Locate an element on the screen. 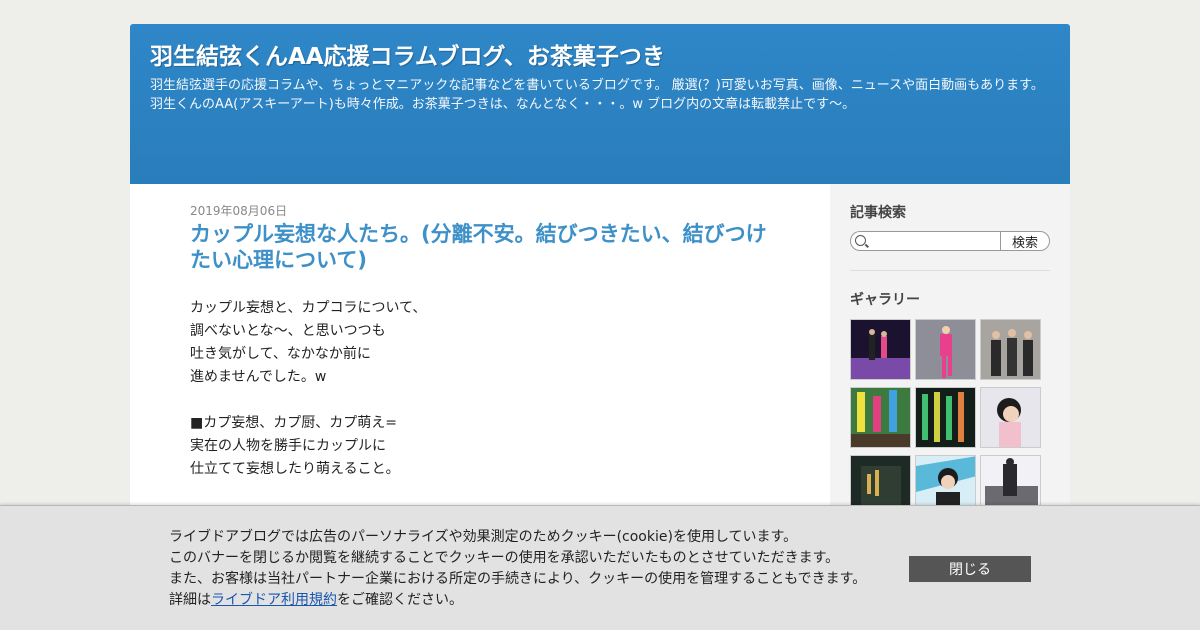  post-line: カップル妄想と、カプコラについて、 is located at coordinates (308, 308).